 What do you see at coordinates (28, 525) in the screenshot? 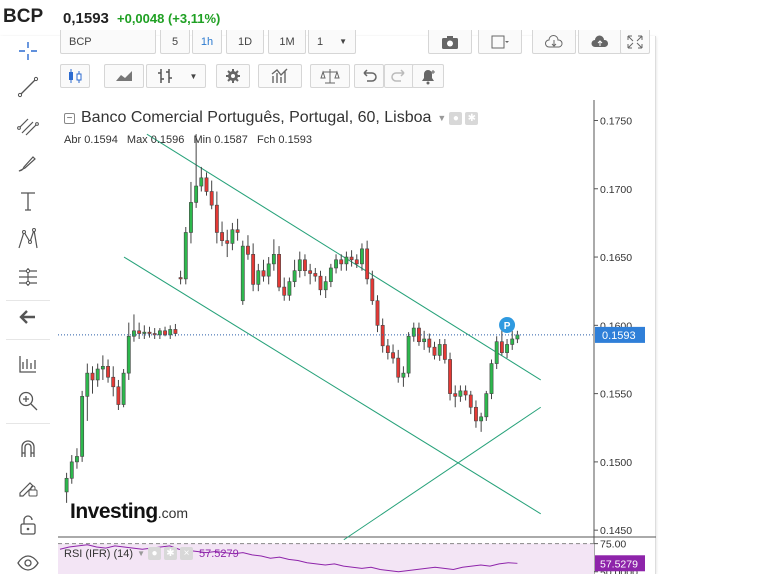
I see `lock-tool` at bounding box center [28, 525].